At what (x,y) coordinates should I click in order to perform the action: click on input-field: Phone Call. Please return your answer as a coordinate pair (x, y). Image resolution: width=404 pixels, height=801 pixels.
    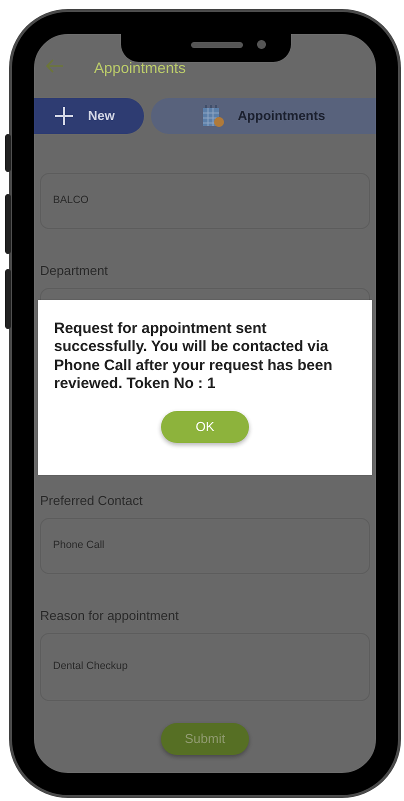
    Looking at the image, I should click on (205, 546).